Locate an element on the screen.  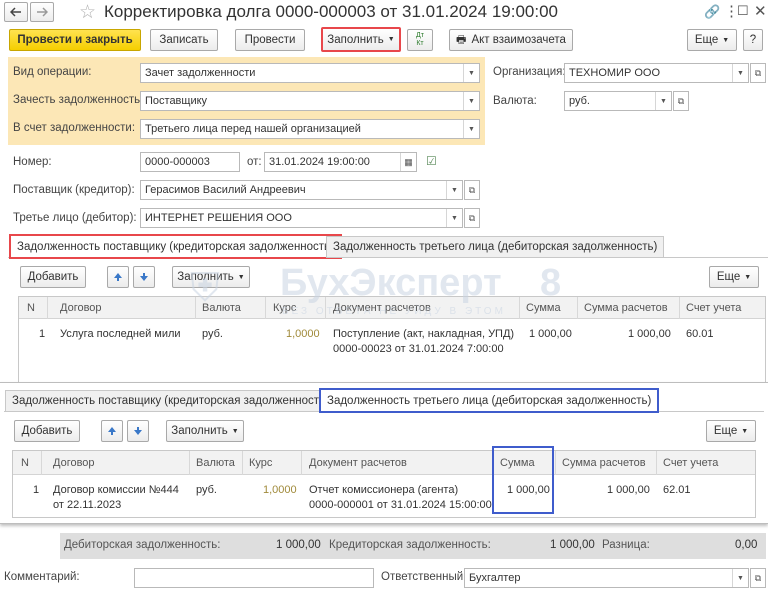
star-icon: ☆ is located at coordinates (87, 12).